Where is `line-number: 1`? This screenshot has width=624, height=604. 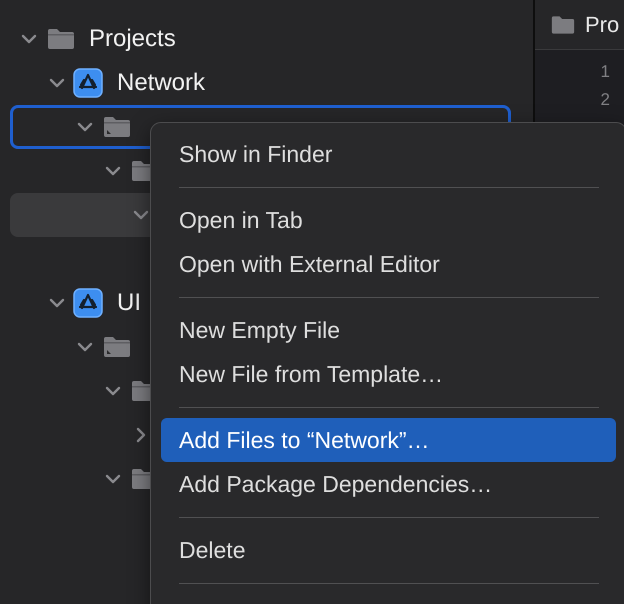 line-number: 1 is located at coordinates (605, 72).